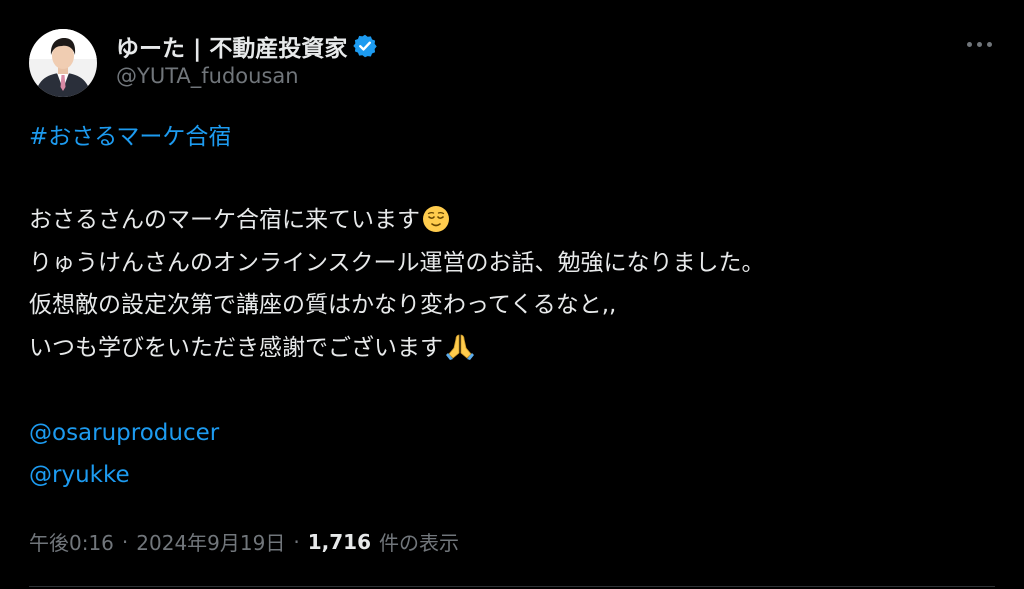  I want to click on tweet-date: 2024年9月19日, so click(210, 541).